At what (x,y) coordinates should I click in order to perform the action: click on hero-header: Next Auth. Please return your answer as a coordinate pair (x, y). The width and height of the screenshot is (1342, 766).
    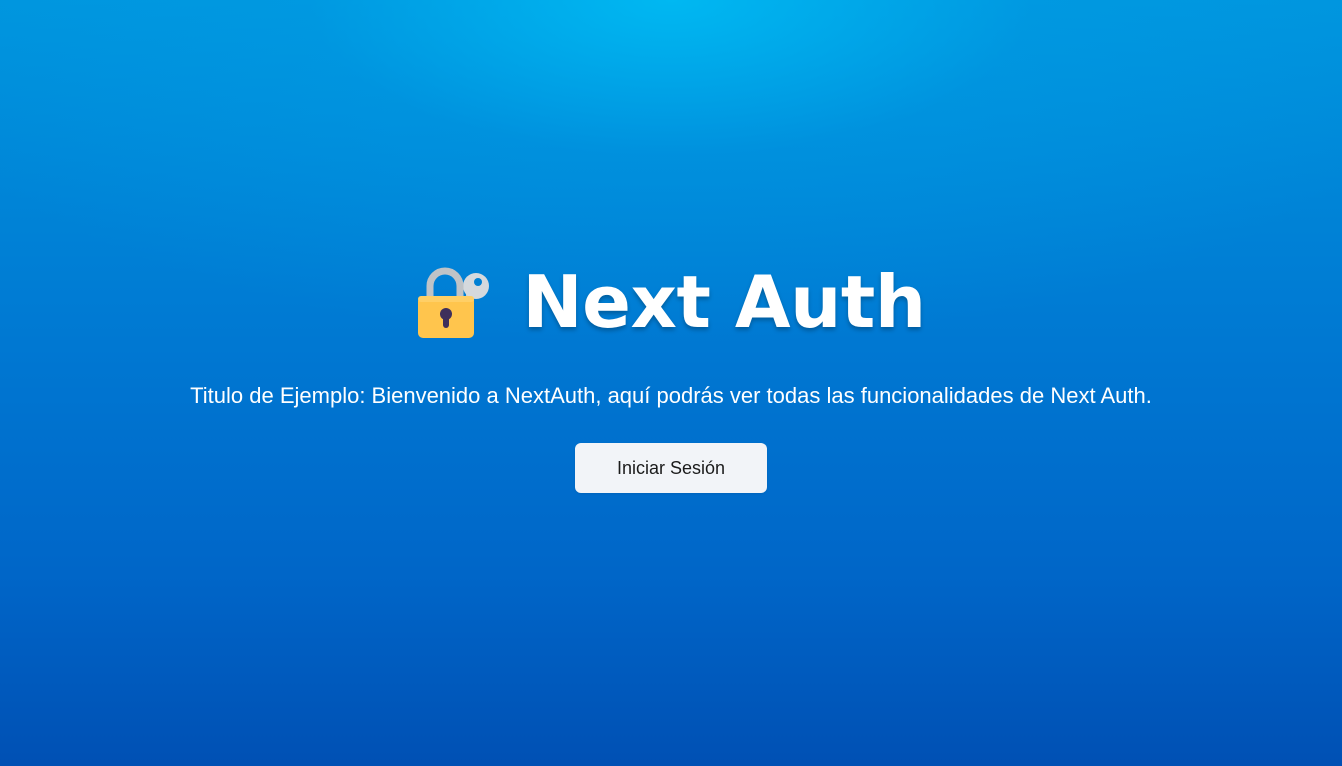
    Looking at the image, I should click on (671, 302).